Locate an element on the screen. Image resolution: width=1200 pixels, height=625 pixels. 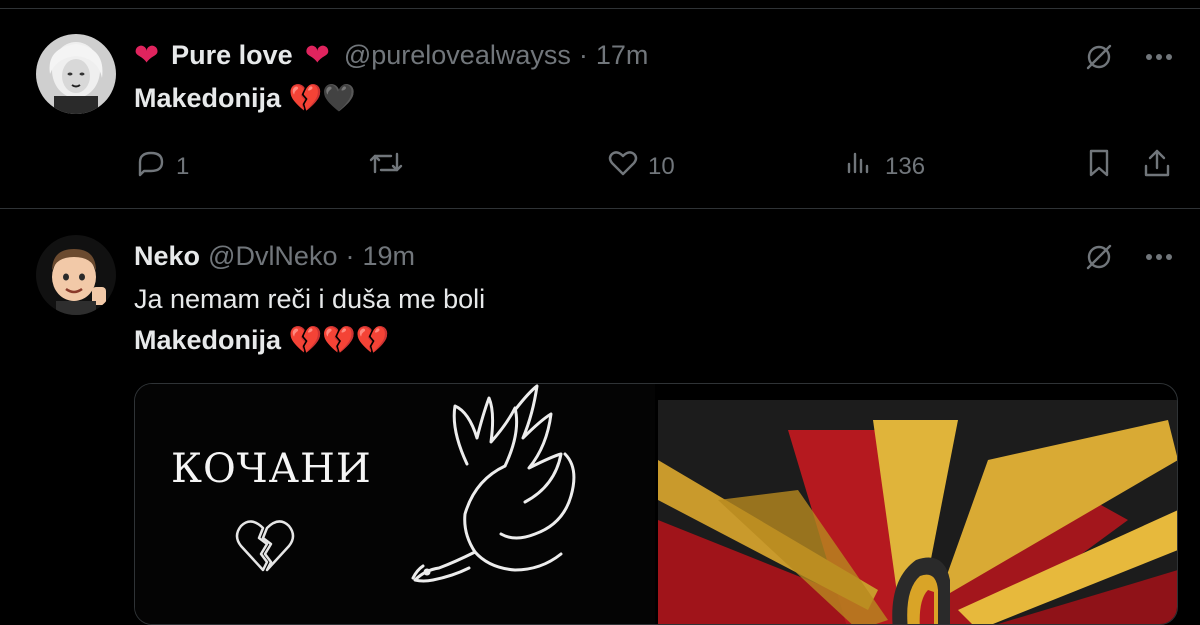
share-button is located at coordinates (1157, 166).